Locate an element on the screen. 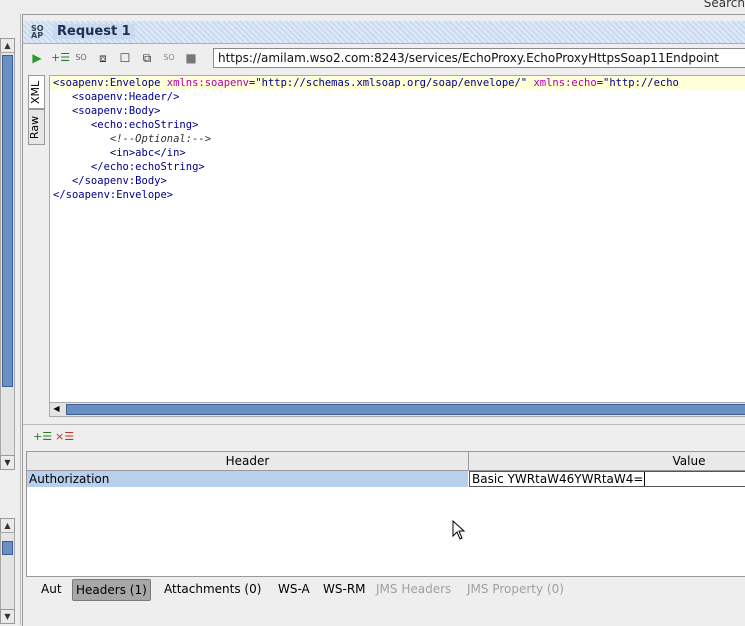 This screenshot has width=745, height=626. soap-request-icon: SO AP is located at coordinates (37, 32).